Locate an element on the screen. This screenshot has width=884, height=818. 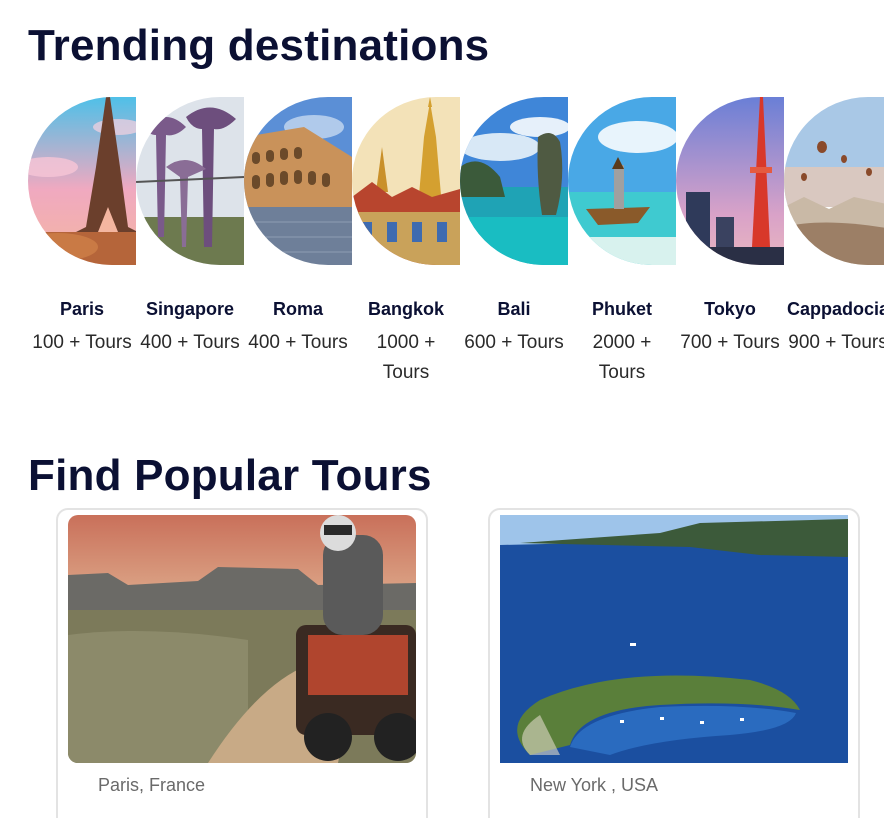
destination-name: Tokyo is located at coordinates (730, 309).